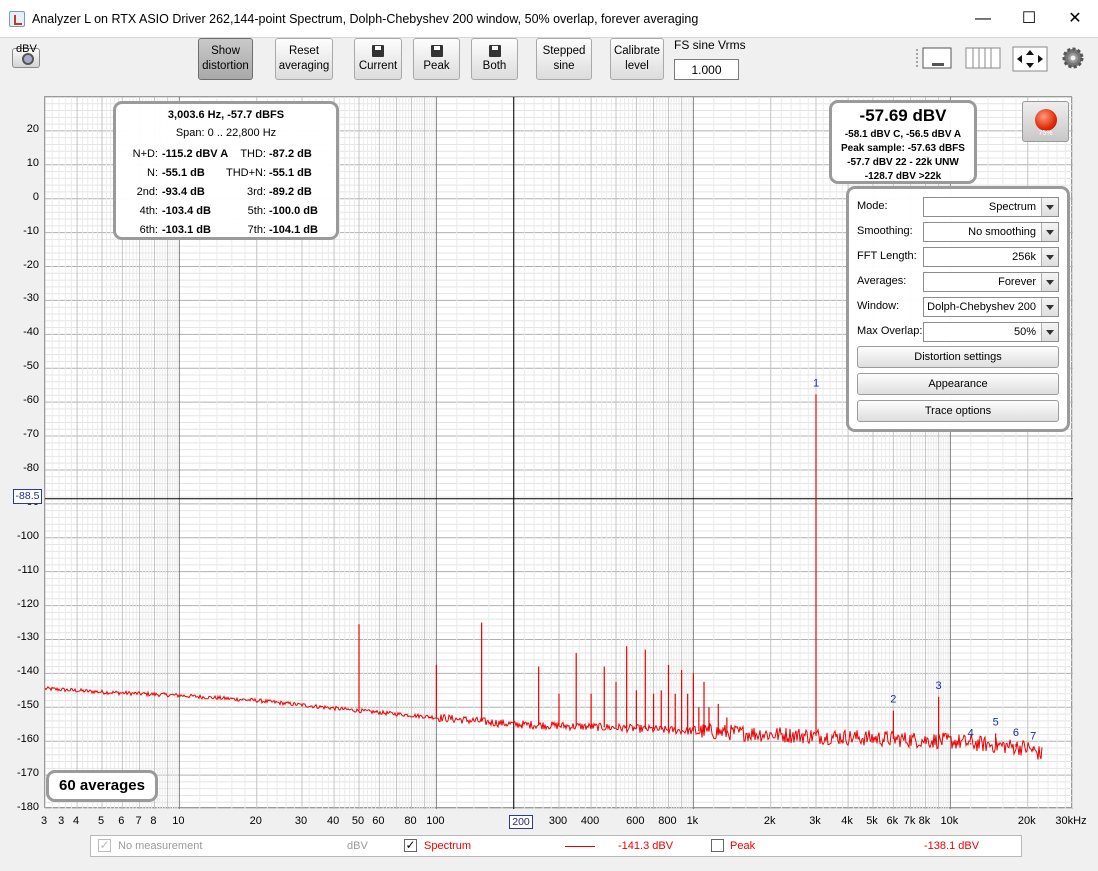  Describe the element at coordinates (958, 411) in the screenshot. I see `trace-options-button: Trace options` at that location.